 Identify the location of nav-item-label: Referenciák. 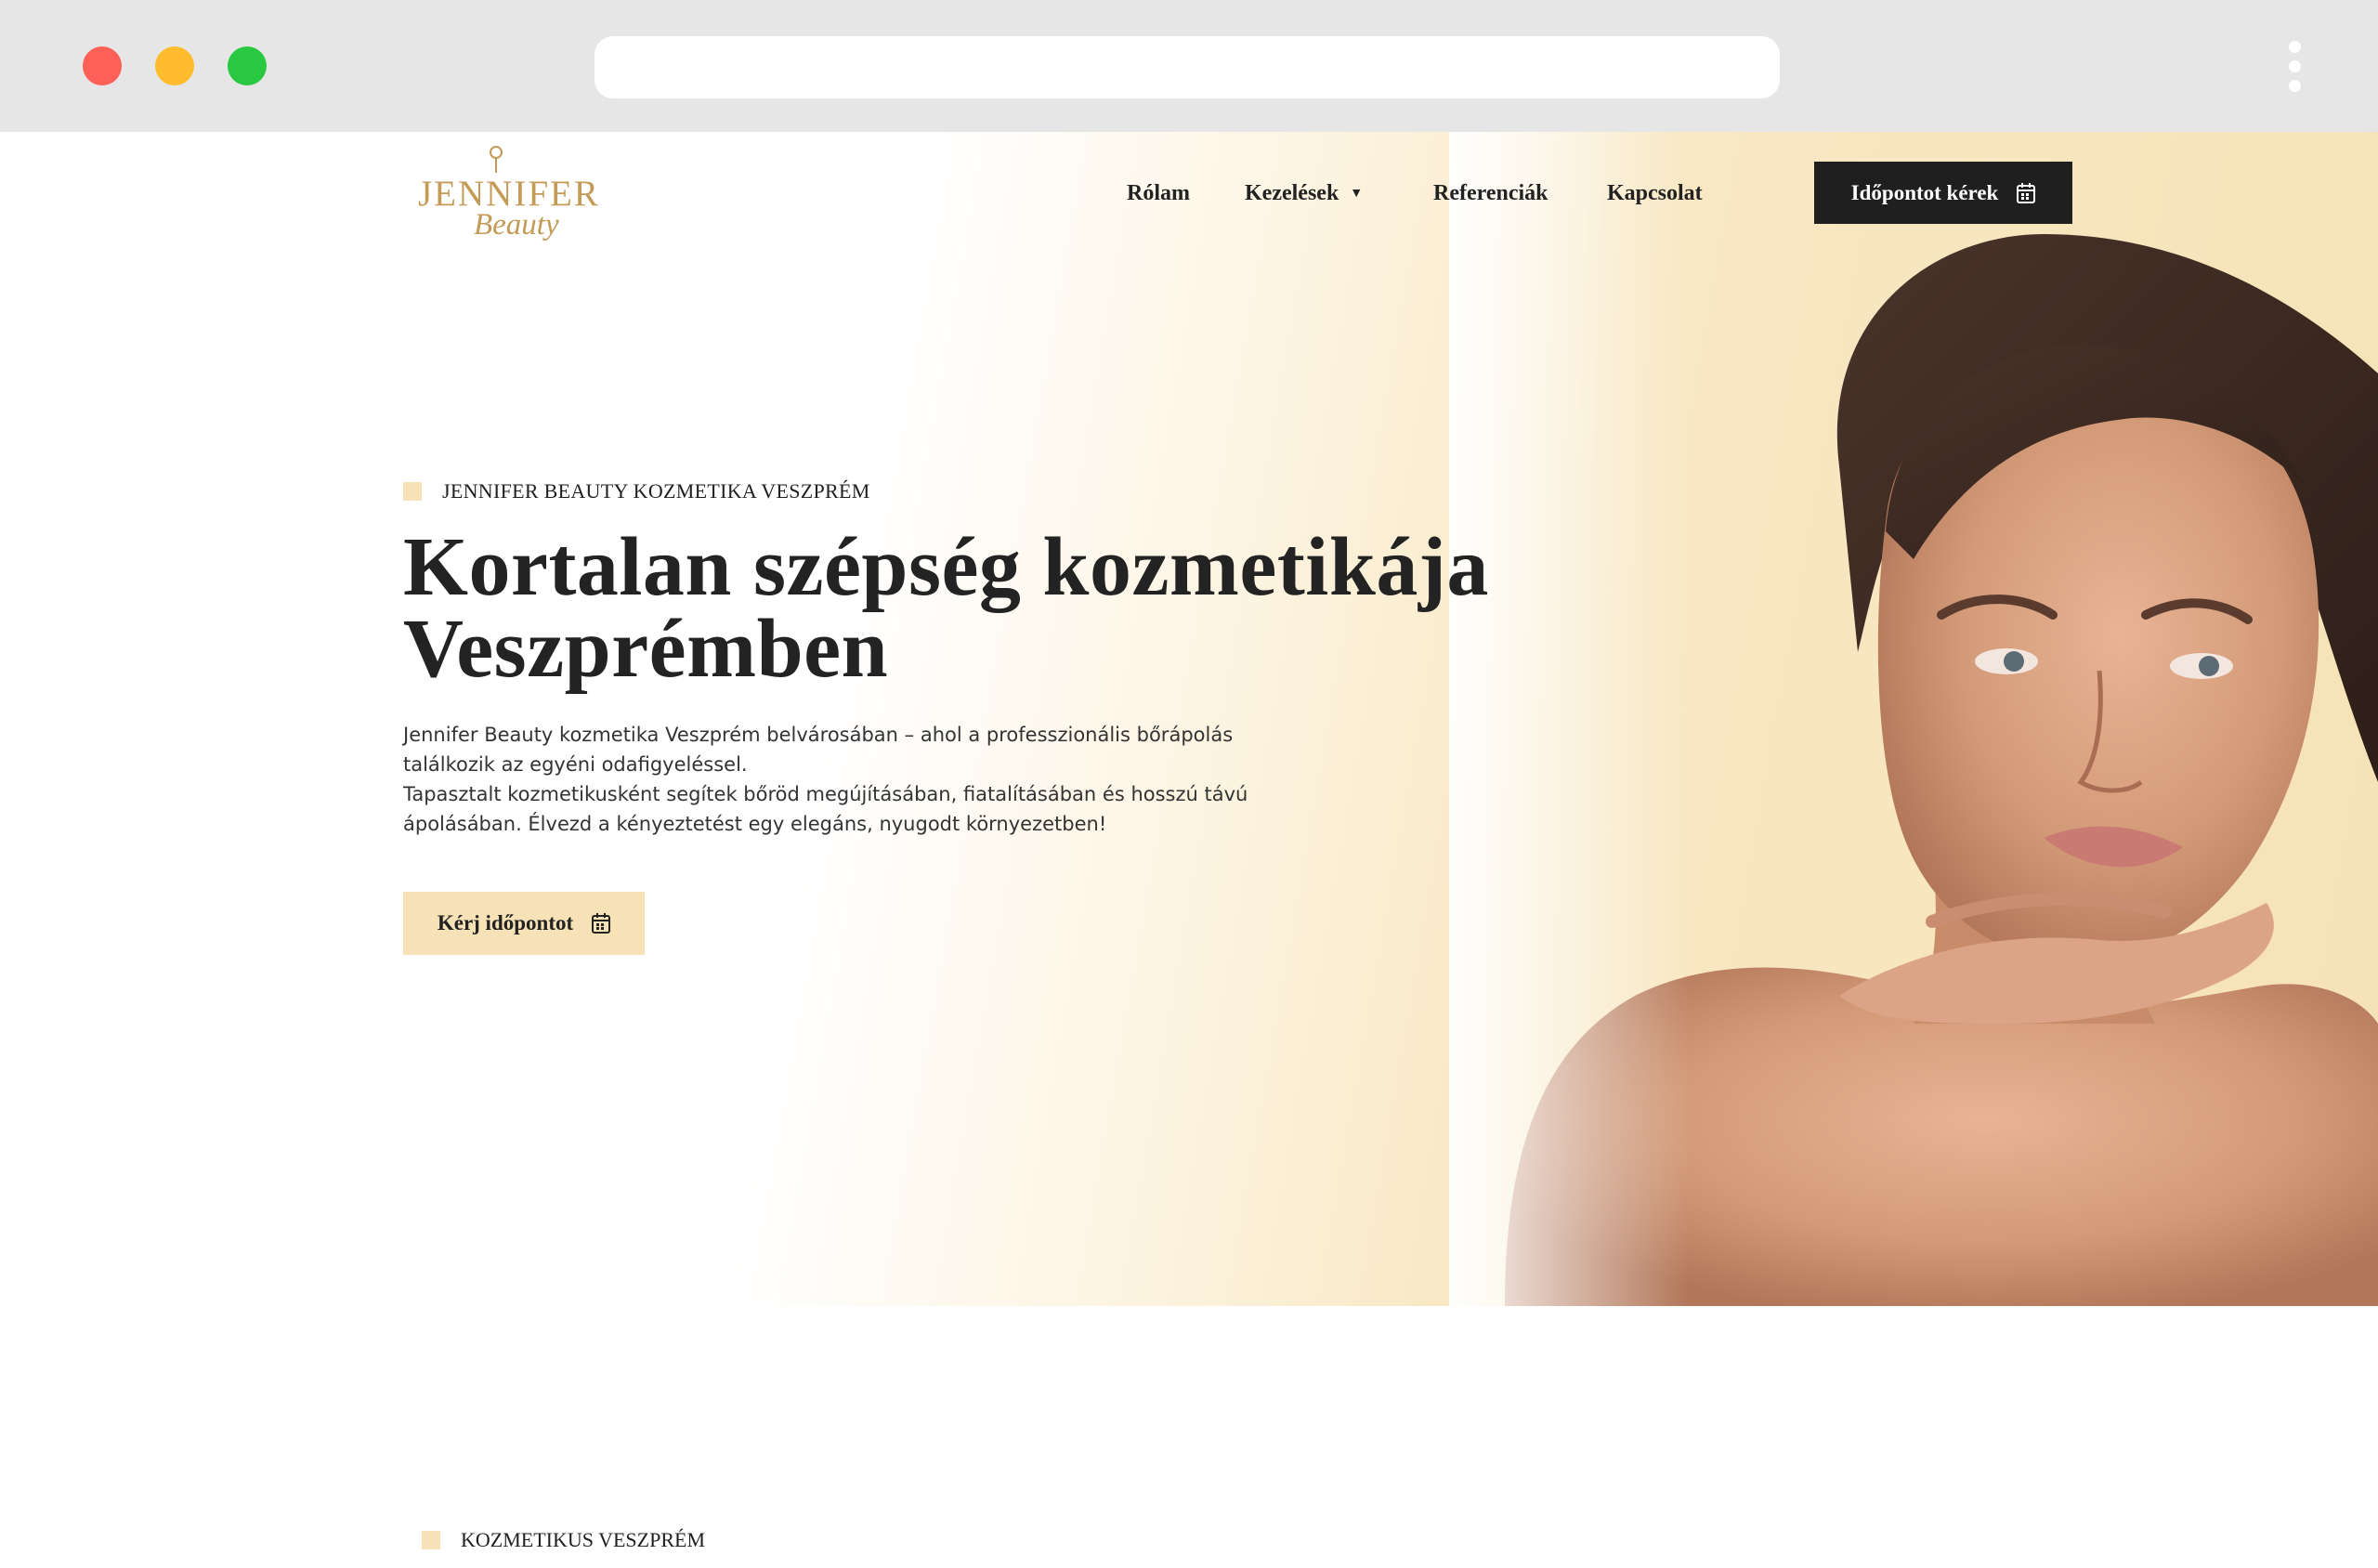
(1491, 193).